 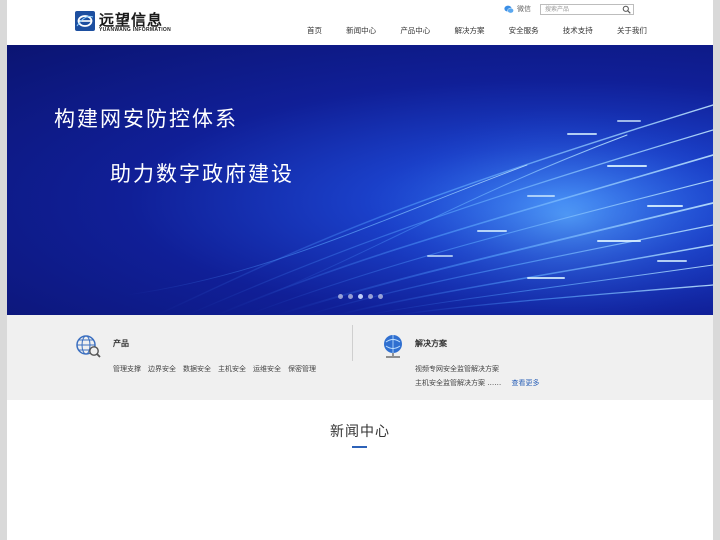 What do you see at coordinates (127, 369) in the screenshot?
I see `product-link: 管理支撑` at bounding box center [127, 369].